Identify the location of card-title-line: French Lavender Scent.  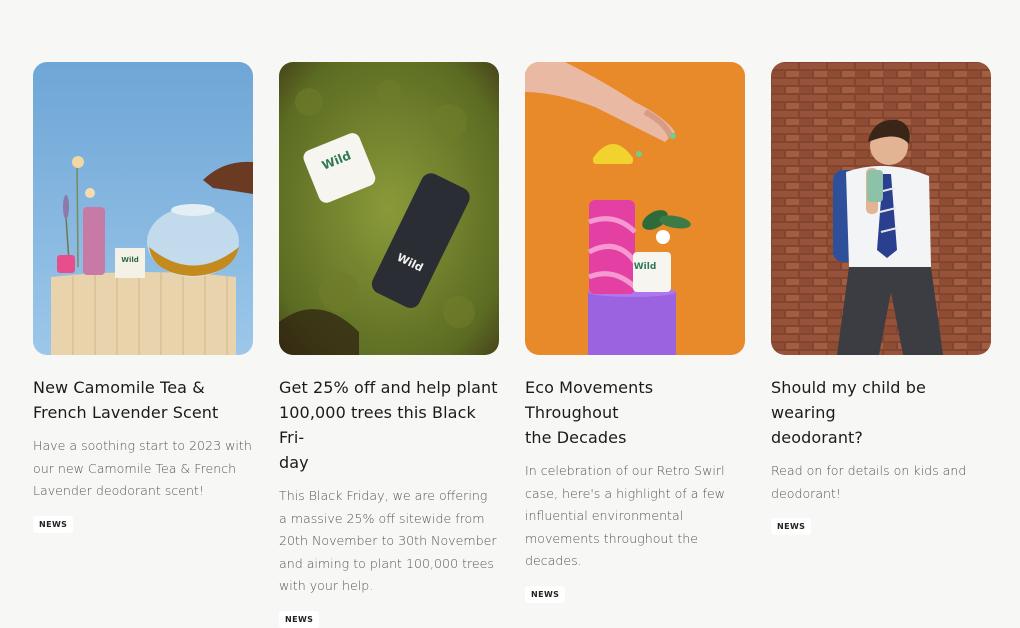
(143, 412).